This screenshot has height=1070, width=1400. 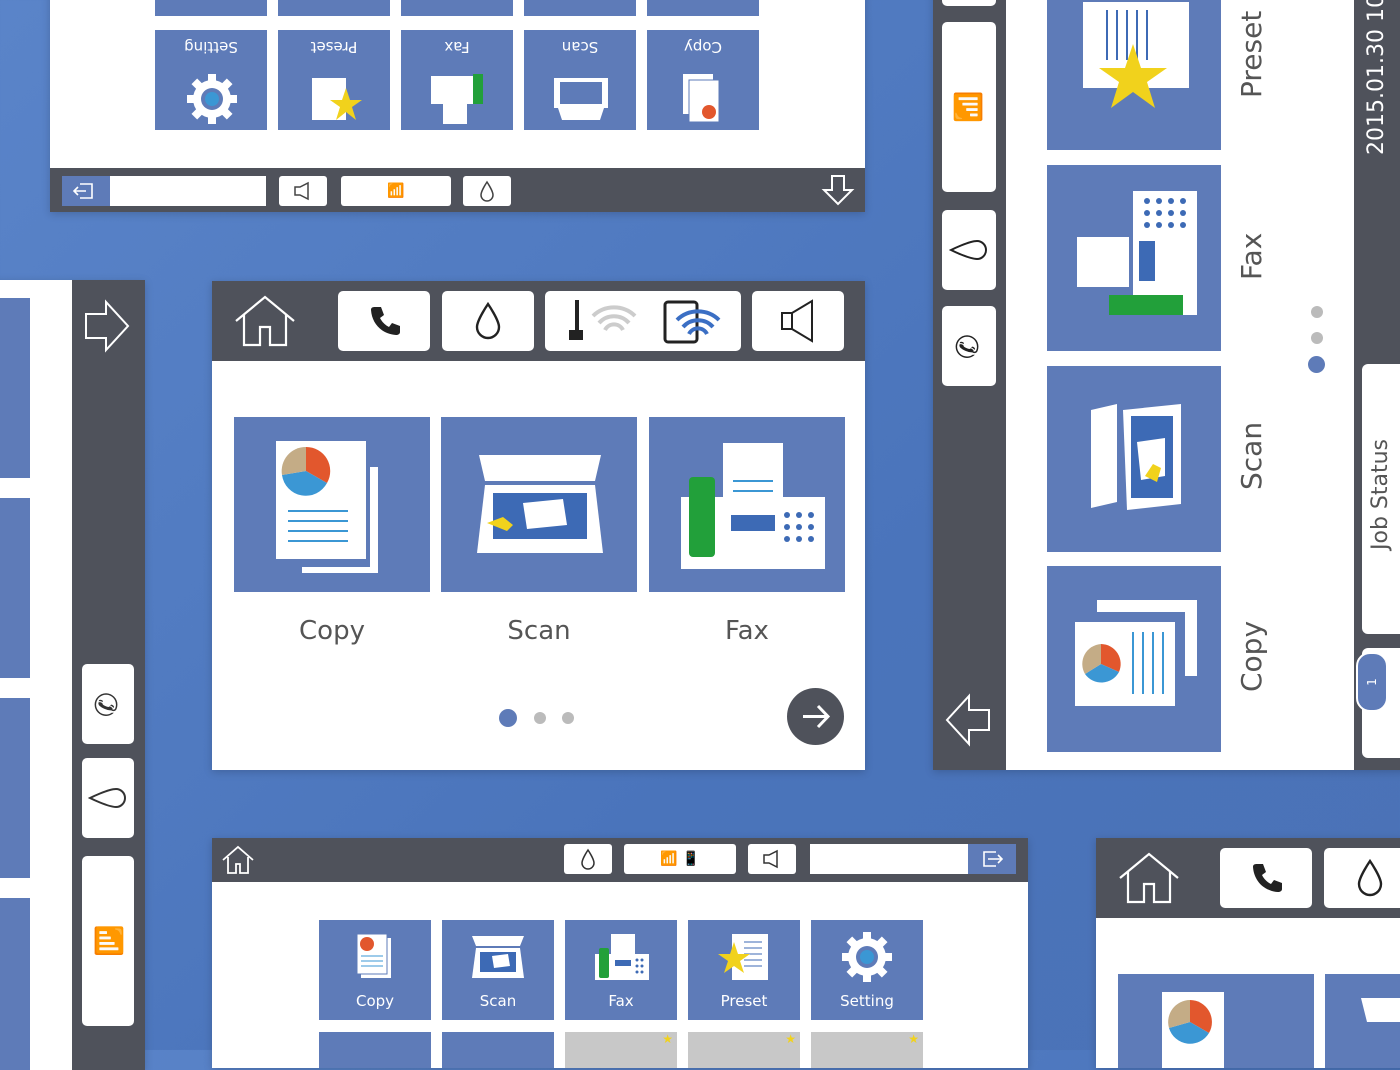 I want to click on forward-arrow-icon, so click(x=107, y=326).